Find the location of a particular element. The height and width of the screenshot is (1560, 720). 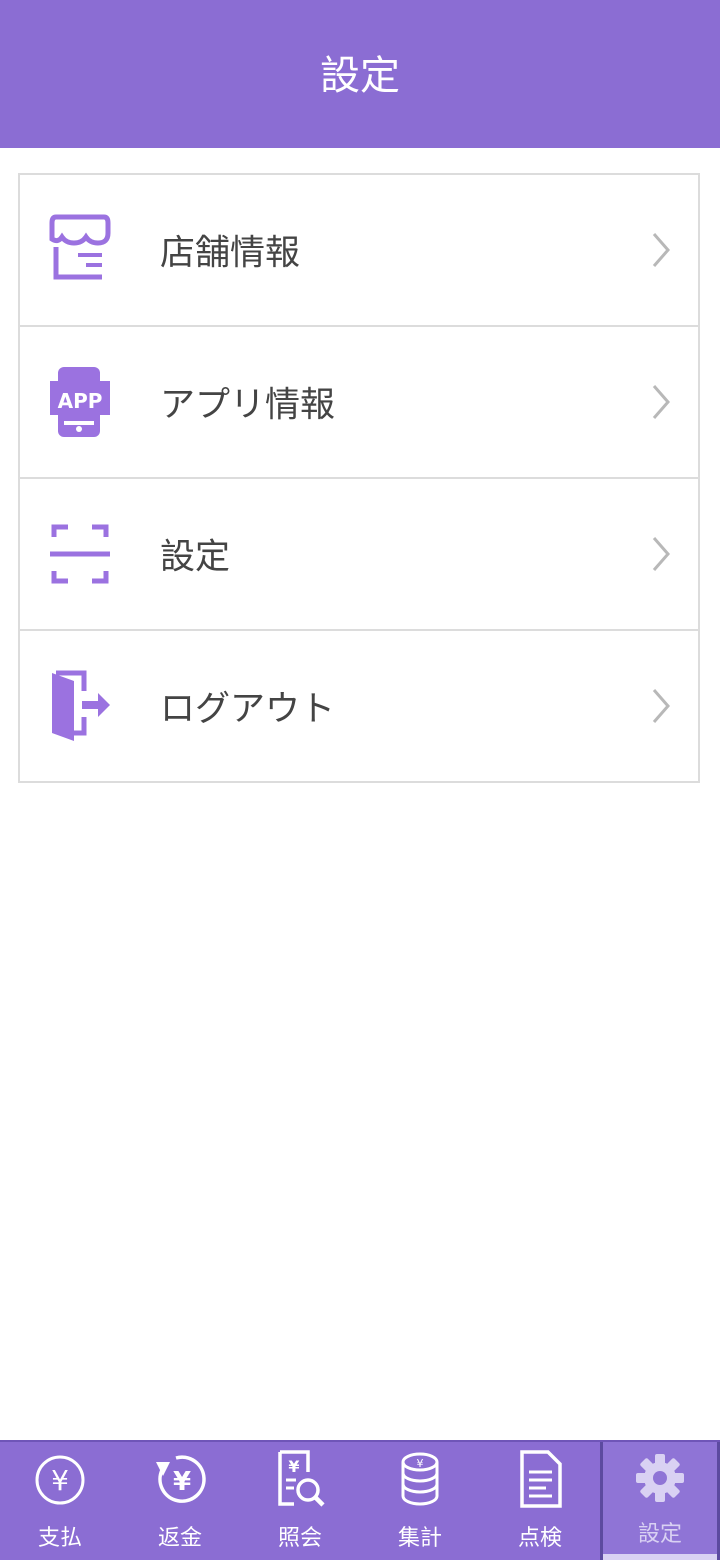

tab-payment: ¥ 支払 is located at coordinates (60, 1501).